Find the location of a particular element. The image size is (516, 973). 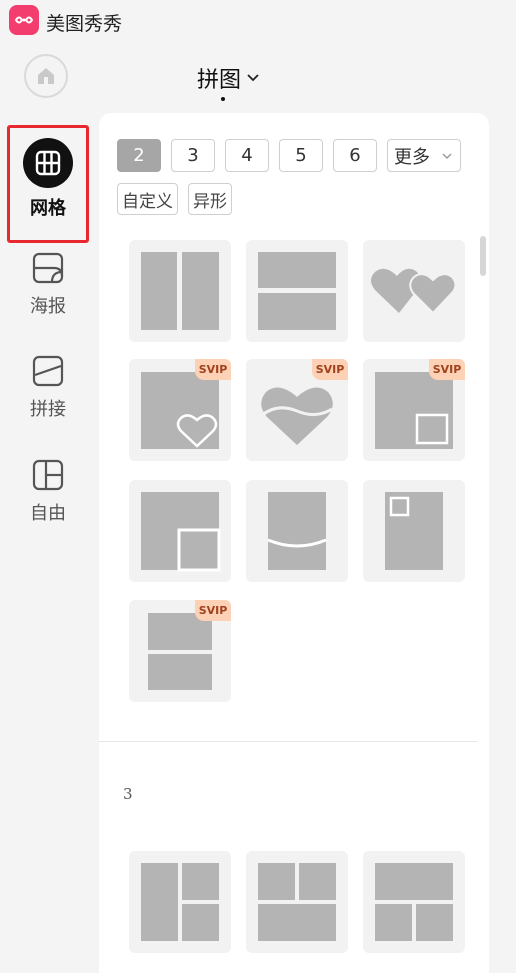

template-left-big-right-two is located at coordinates (180, 902).